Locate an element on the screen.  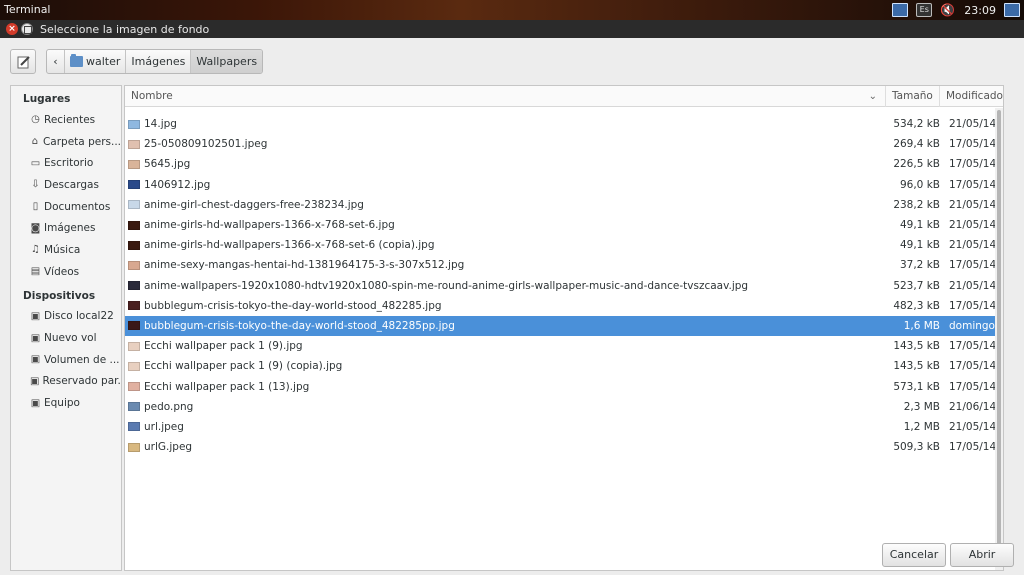
file-row: urlG.jpeg 509,3 kB 17/05/14 is located at coordinates (564, 447).